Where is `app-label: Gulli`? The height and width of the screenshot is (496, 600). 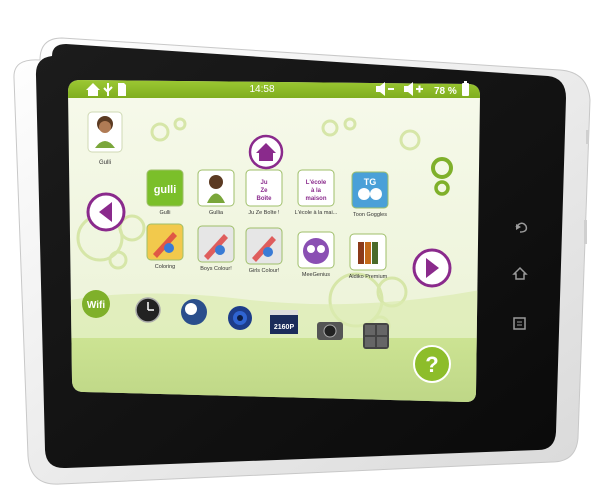
app-label: Gulli is located at coordinates (164, 213).